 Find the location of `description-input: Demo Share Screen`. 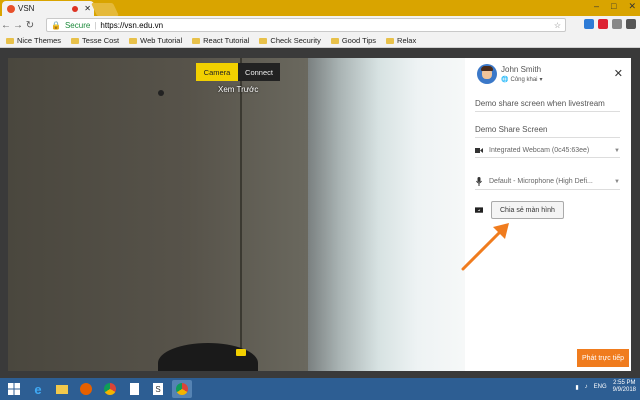

description-input: Demo Share Screen is located at coordinates (547, 131).